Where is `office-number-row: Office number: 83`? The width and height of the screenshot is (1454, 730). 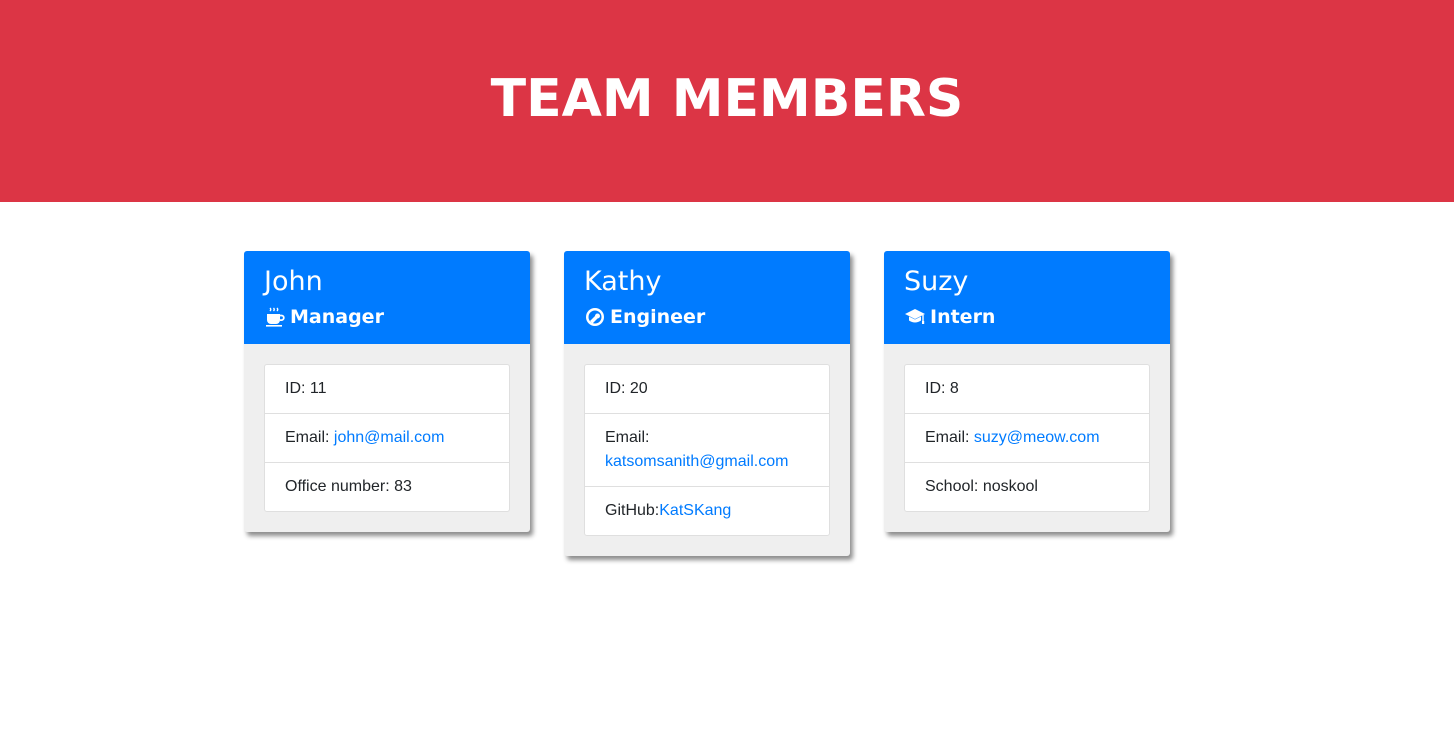
office-number-row: Office number: 83 is located at coordinates (387, 486).